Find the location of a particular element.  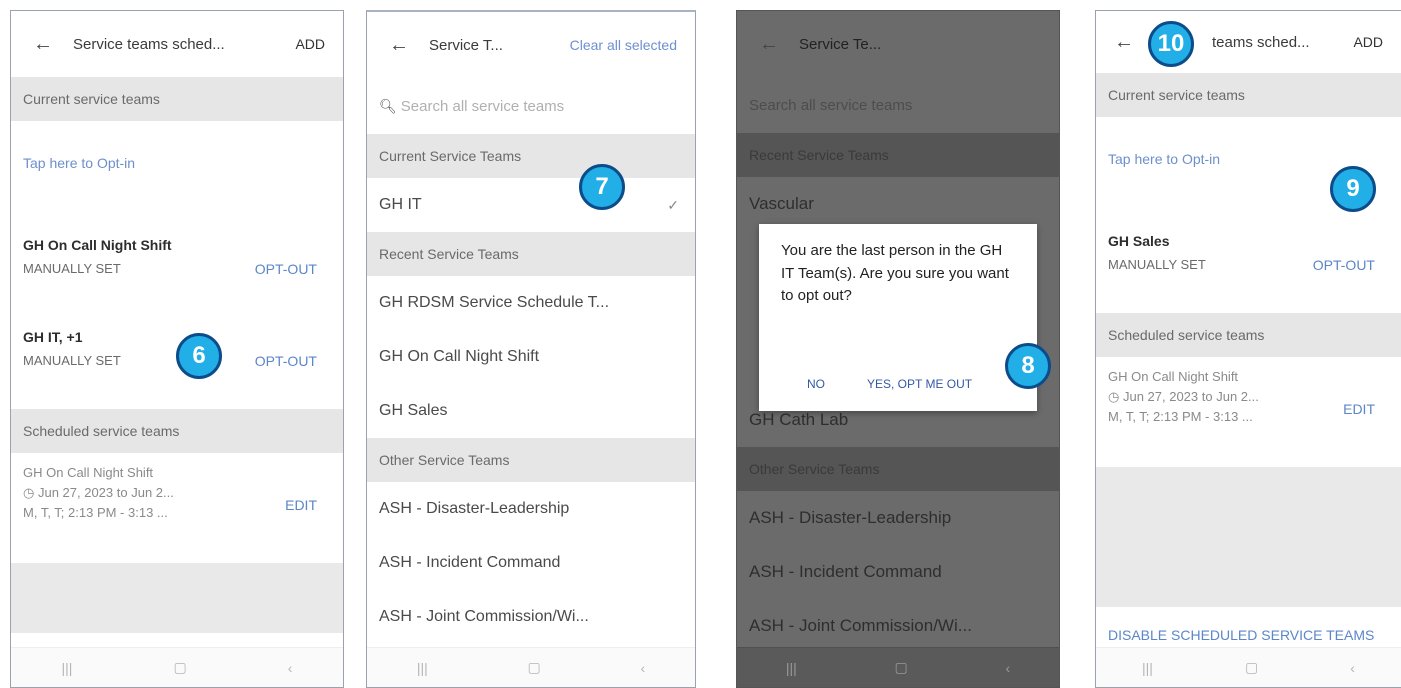

app-bar: ← teams sched... ADD is located at coordinates (1248, 42).